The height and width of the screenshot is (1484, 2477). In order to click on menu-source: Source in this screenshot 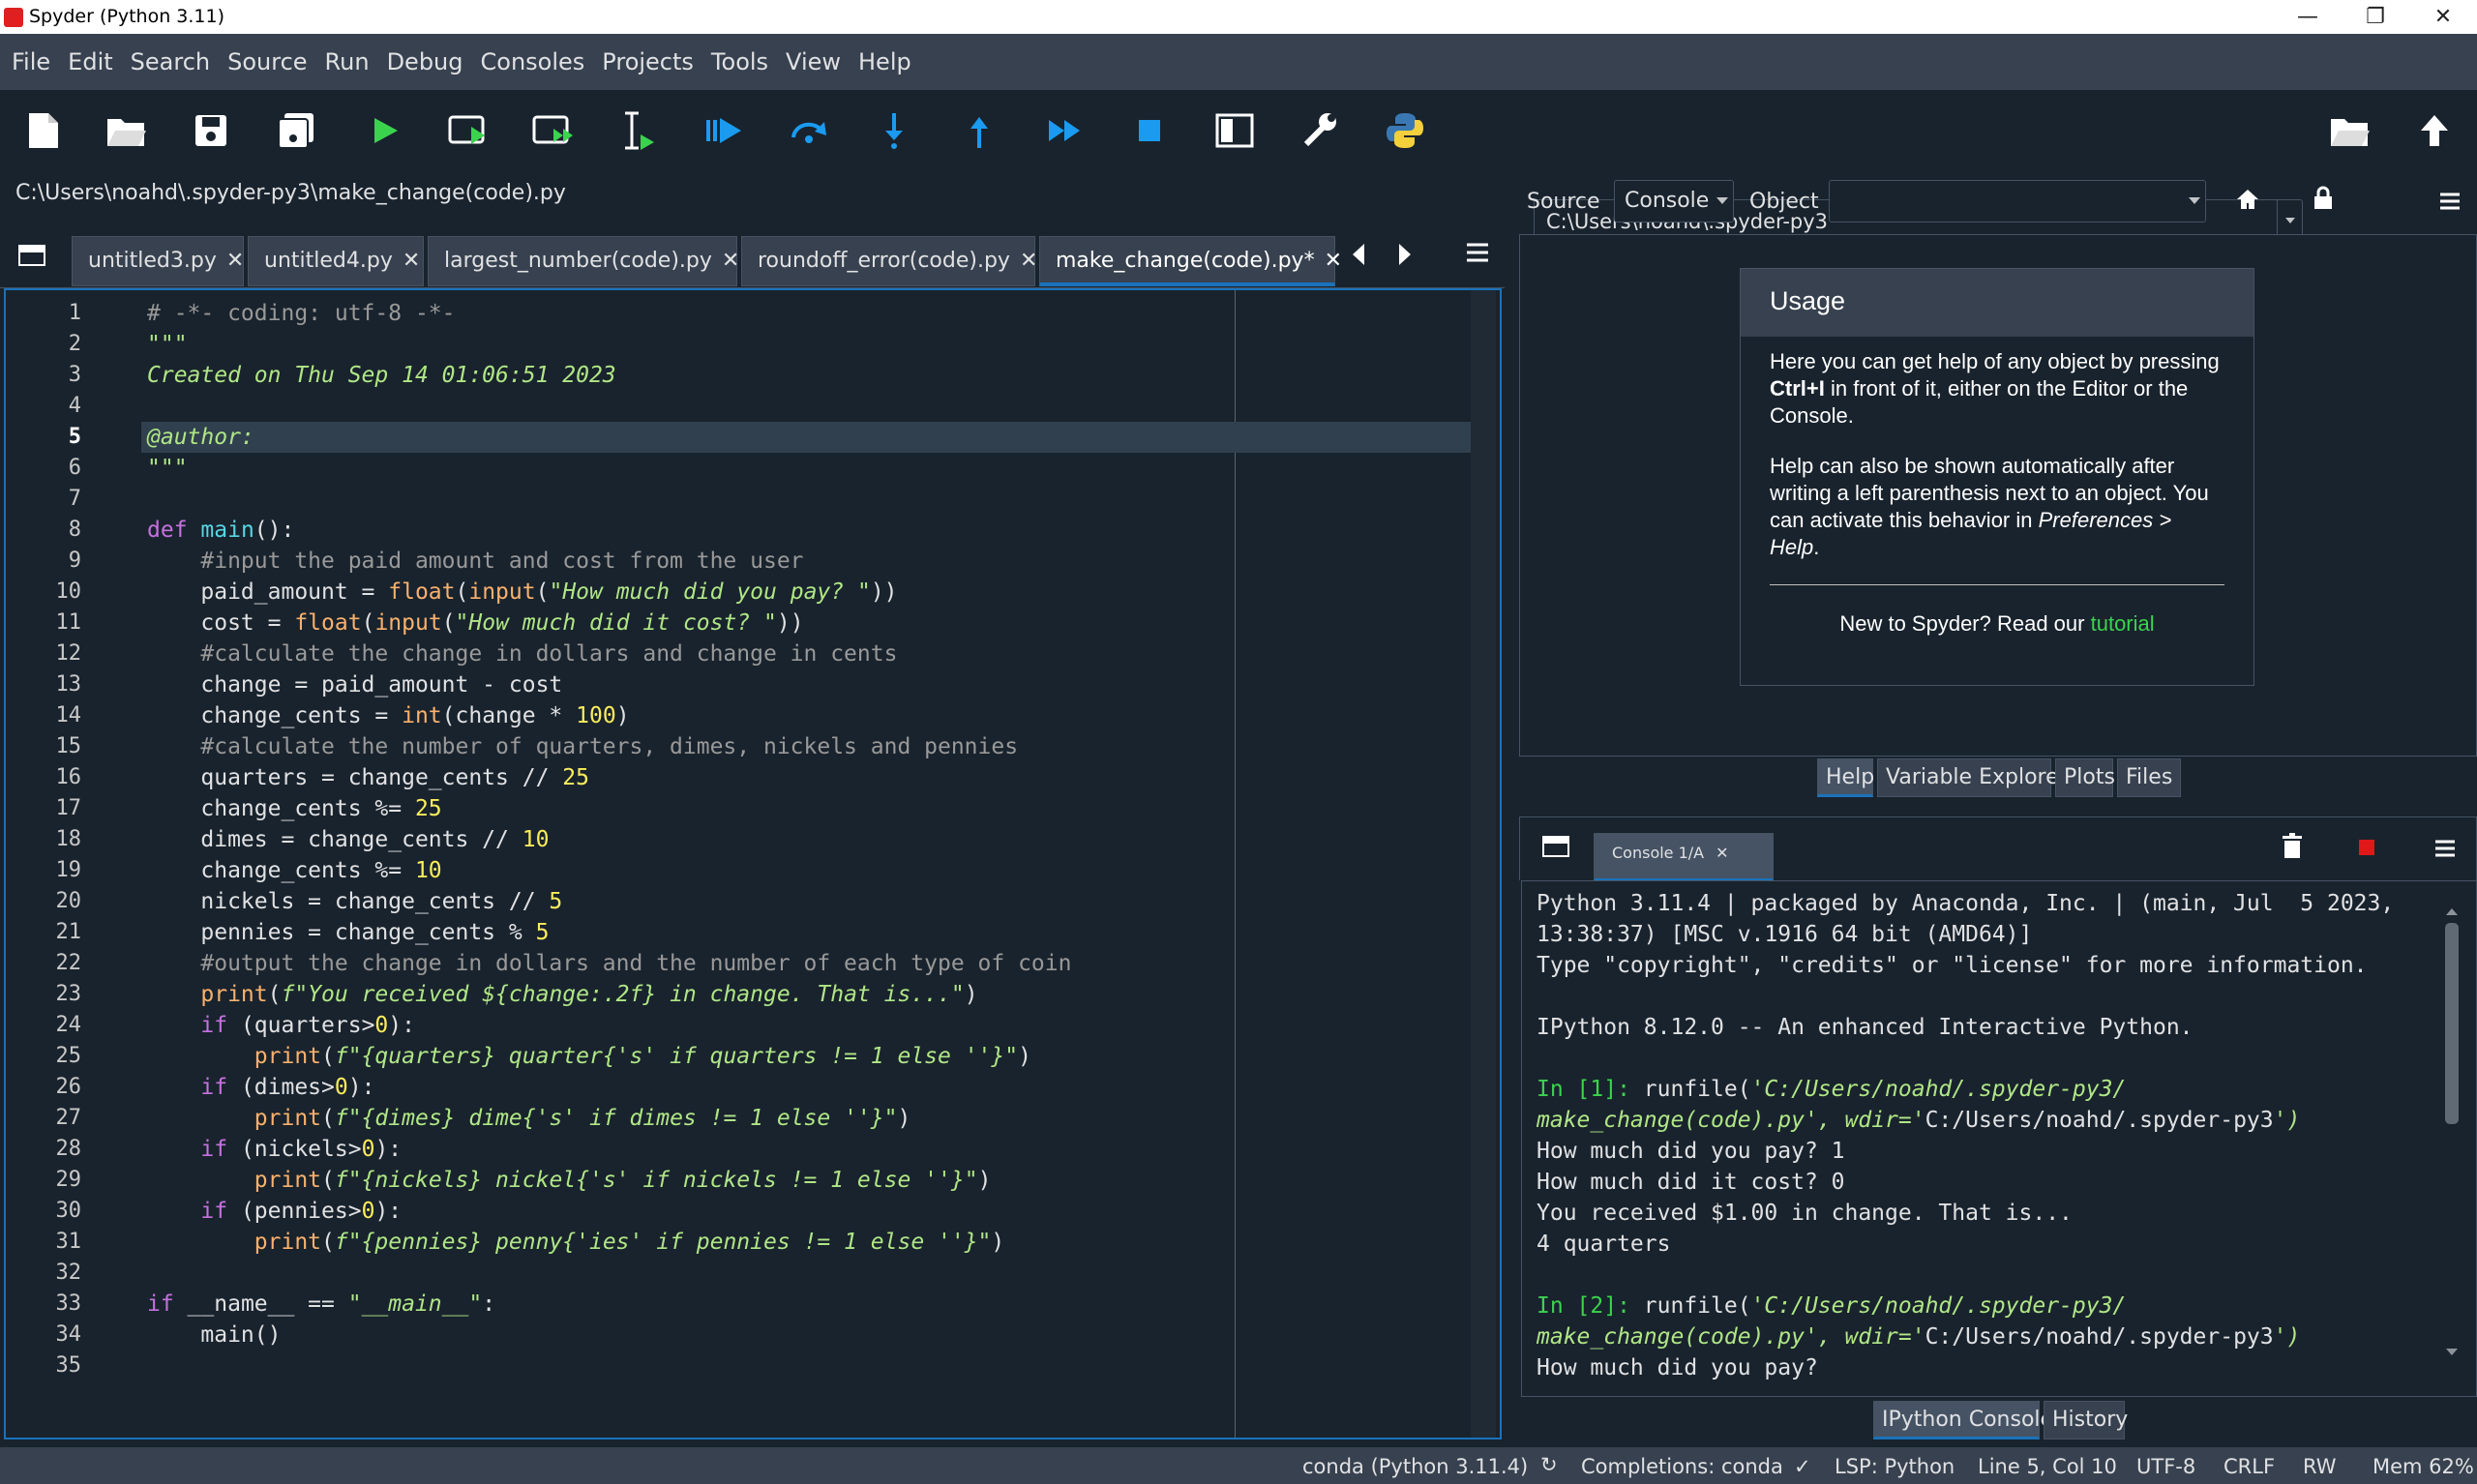, I will do `click(267, 61)`.